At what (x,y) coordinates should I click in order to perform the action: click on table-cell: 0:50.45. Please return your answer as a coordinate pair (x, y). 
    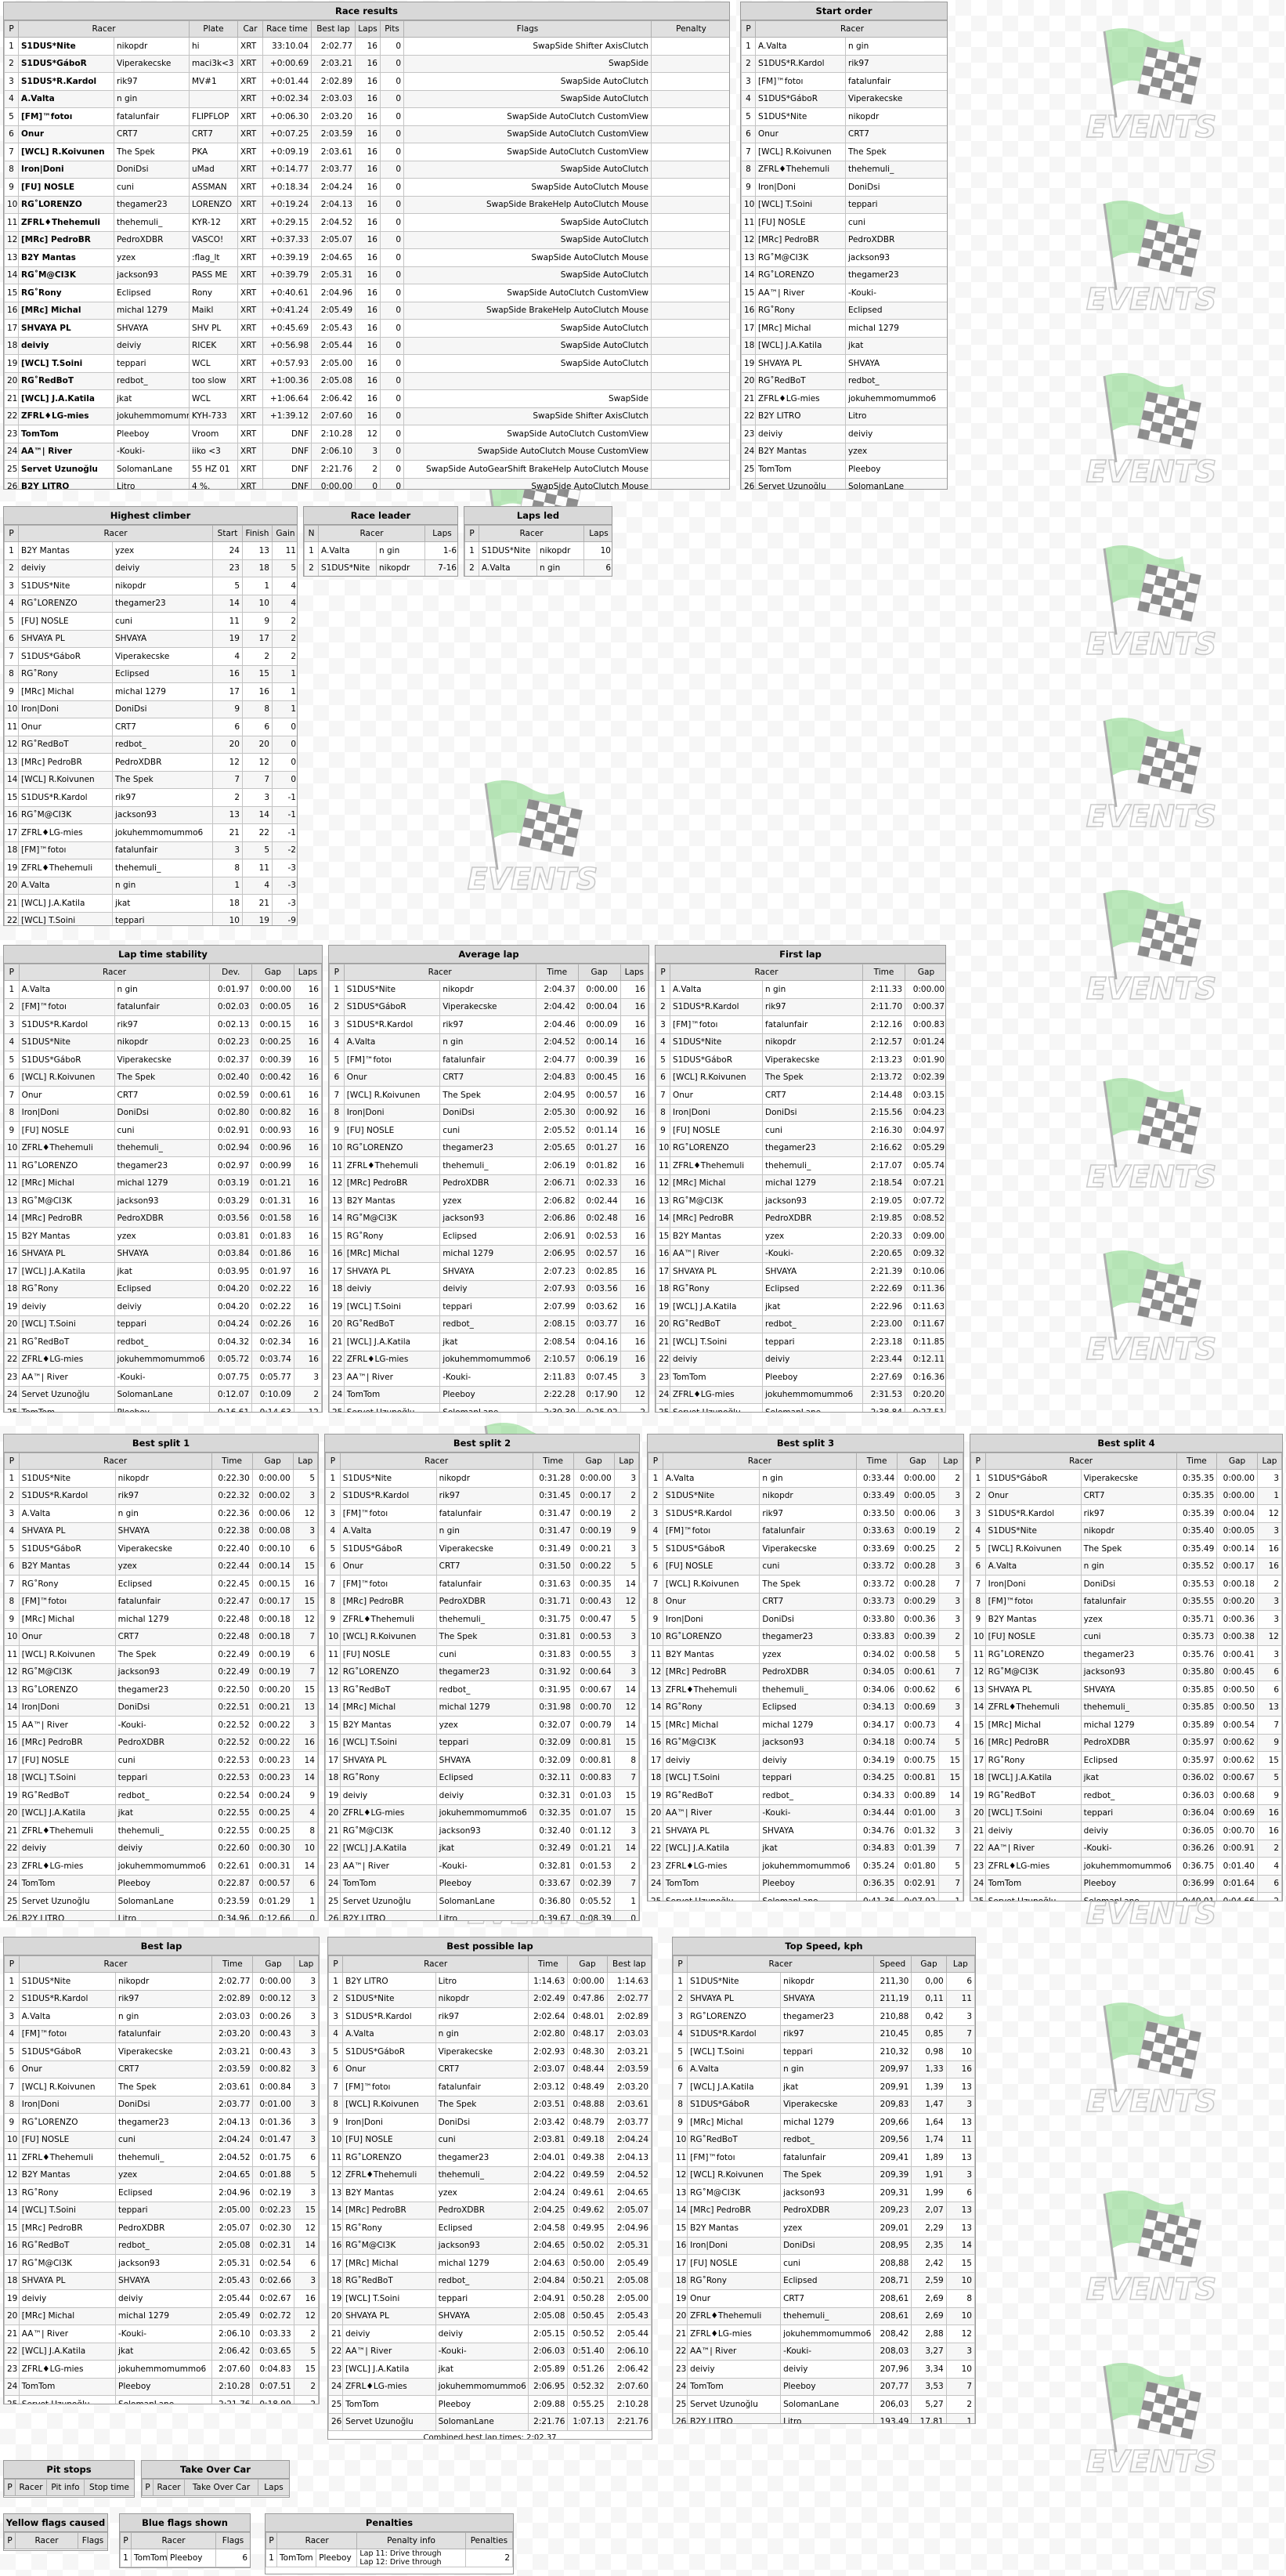
    Looking at the image, I should click on (587, 2316).